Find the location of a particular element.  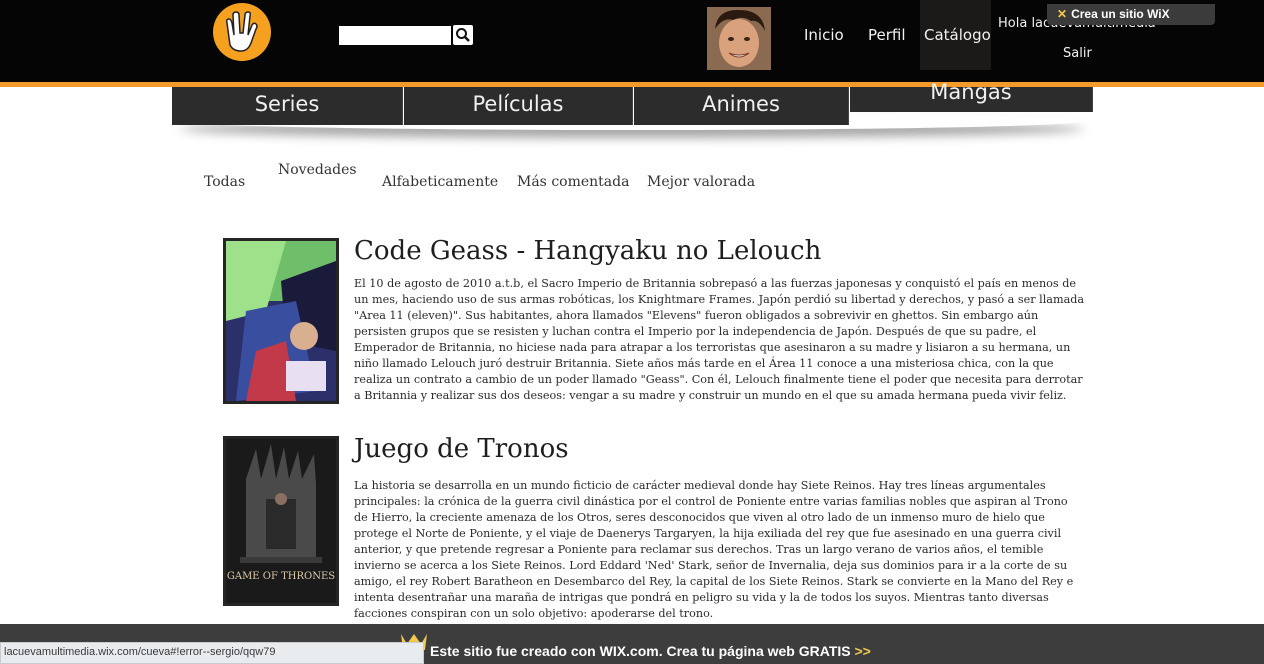

filter-novedades: Novedades is located at coordinates (317, 170).